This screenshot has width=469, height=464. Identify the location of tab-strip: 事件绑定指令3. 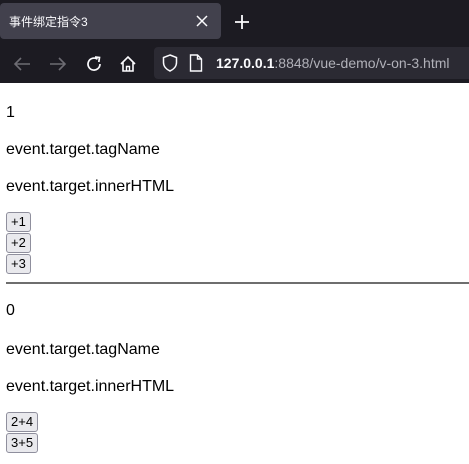
(234, 22).